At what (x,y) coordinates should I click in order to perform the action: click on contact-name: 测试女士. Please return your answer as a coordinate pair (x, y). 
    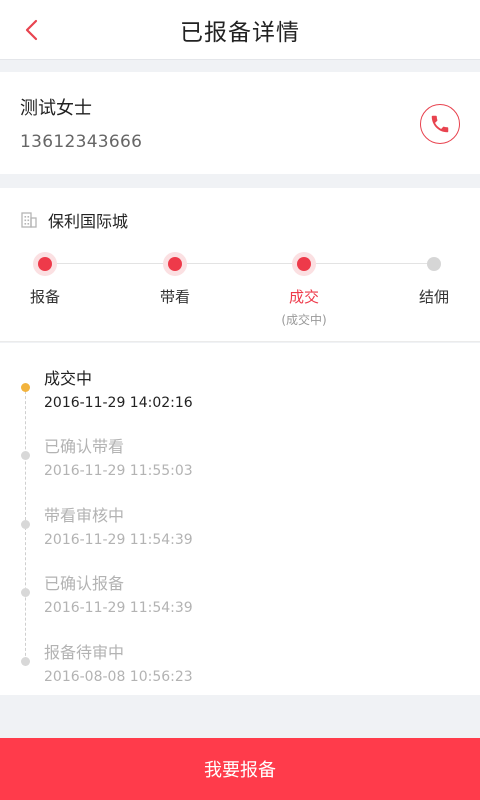
    Looking at the image, I should click on (56, 108).